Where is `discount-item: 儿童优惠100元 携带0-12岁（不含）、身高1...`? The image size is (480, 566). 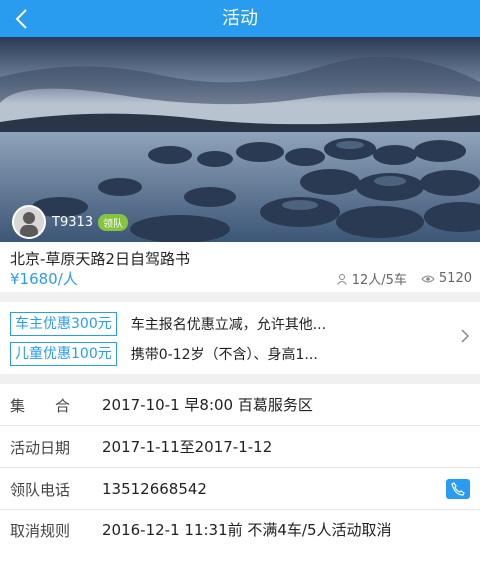
discount-item: 儿童优惠100元 携带0-12岁（不含）、身高1... is located at coordinates (164, 354).